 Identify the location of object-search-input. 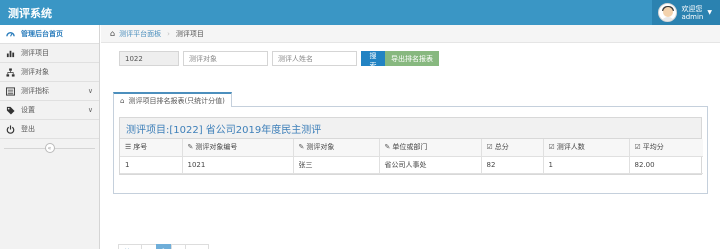
(225, 58).